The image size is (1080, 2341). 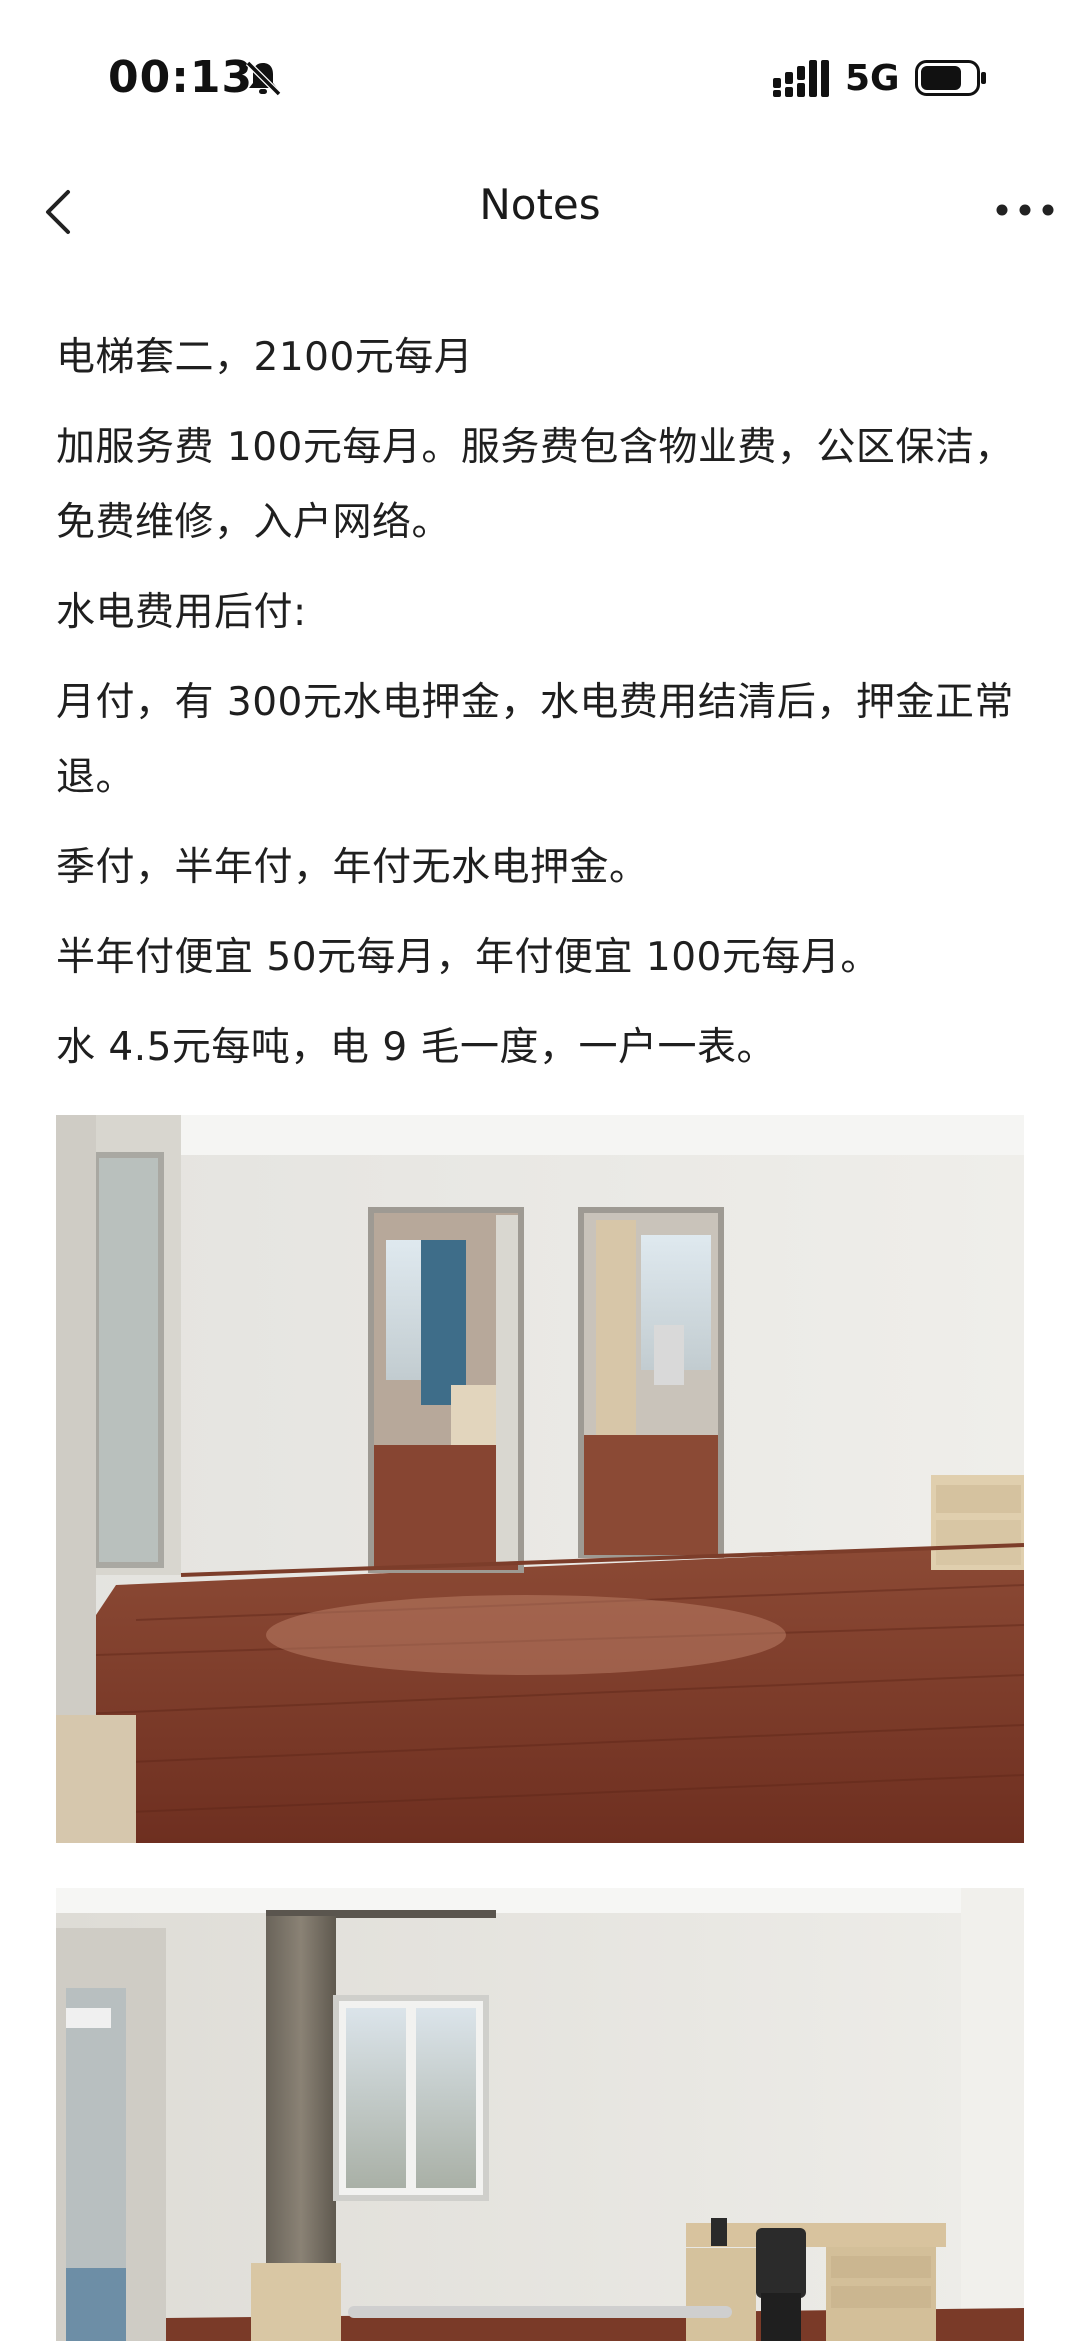 I want to click on page-title: Notes, so click(x=540, y=204).